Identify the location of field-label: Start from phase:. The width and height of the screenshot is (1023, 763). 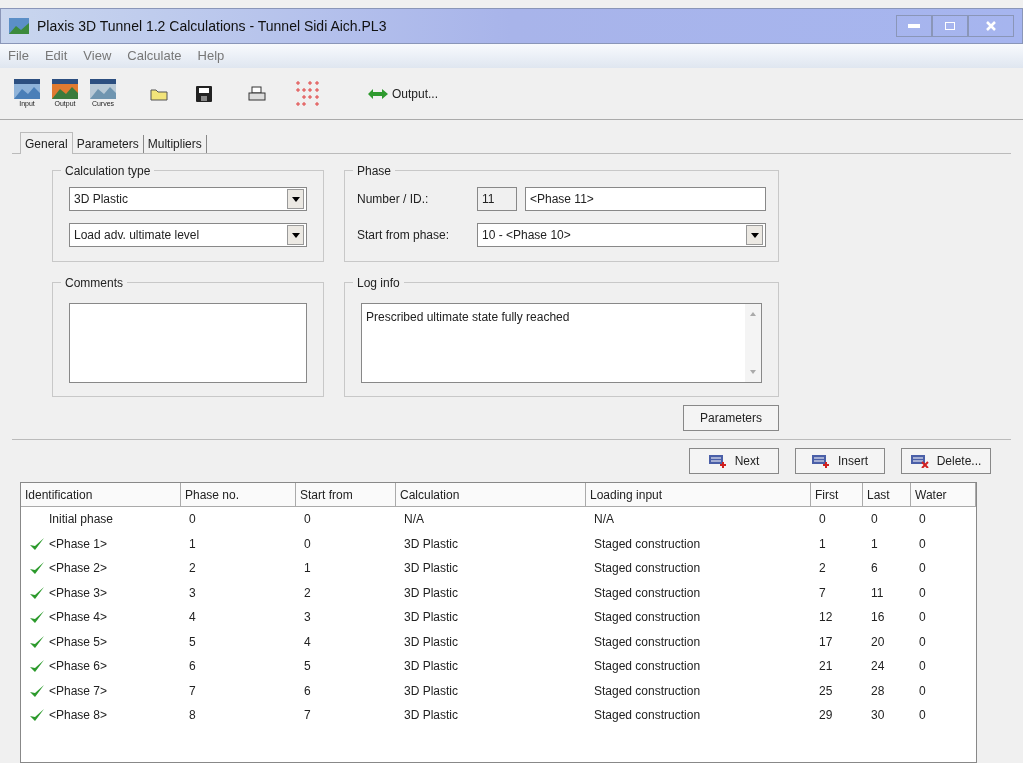
(404, 235).